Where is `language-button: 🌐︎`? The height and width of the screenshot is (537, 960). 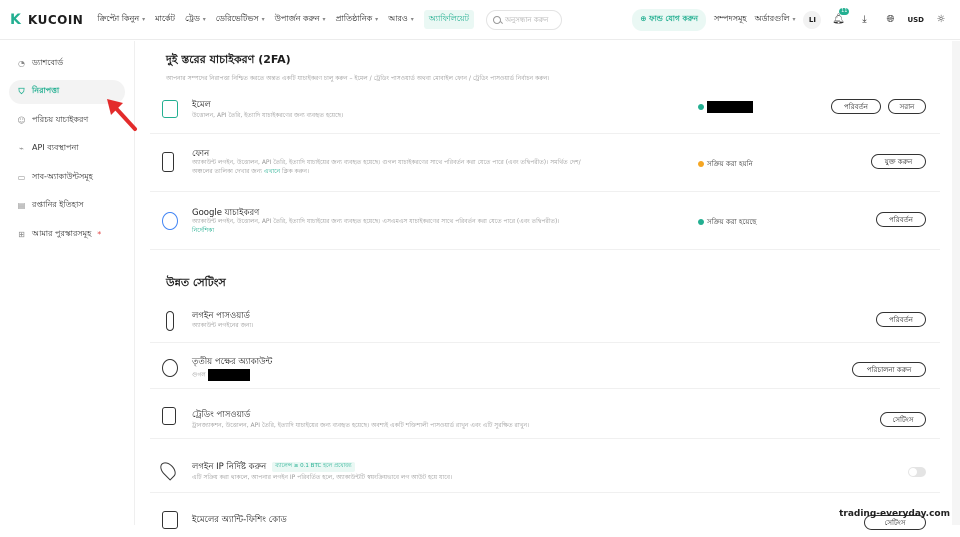
language-button: 🌐︎ is located at coordinates (890, 20).